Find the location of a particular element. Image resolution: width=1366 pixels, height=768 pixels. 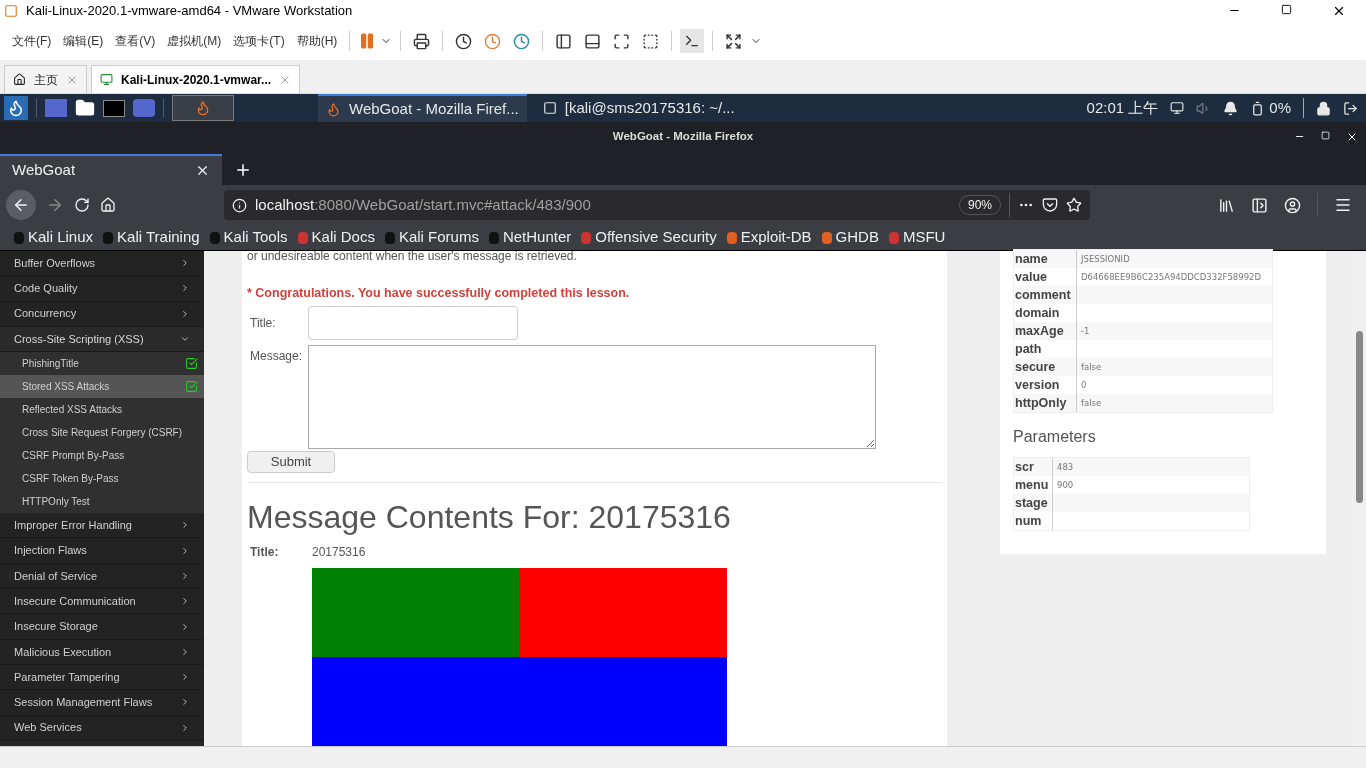

menu-item: 编辑(E) is located at coordinates (83, 41).